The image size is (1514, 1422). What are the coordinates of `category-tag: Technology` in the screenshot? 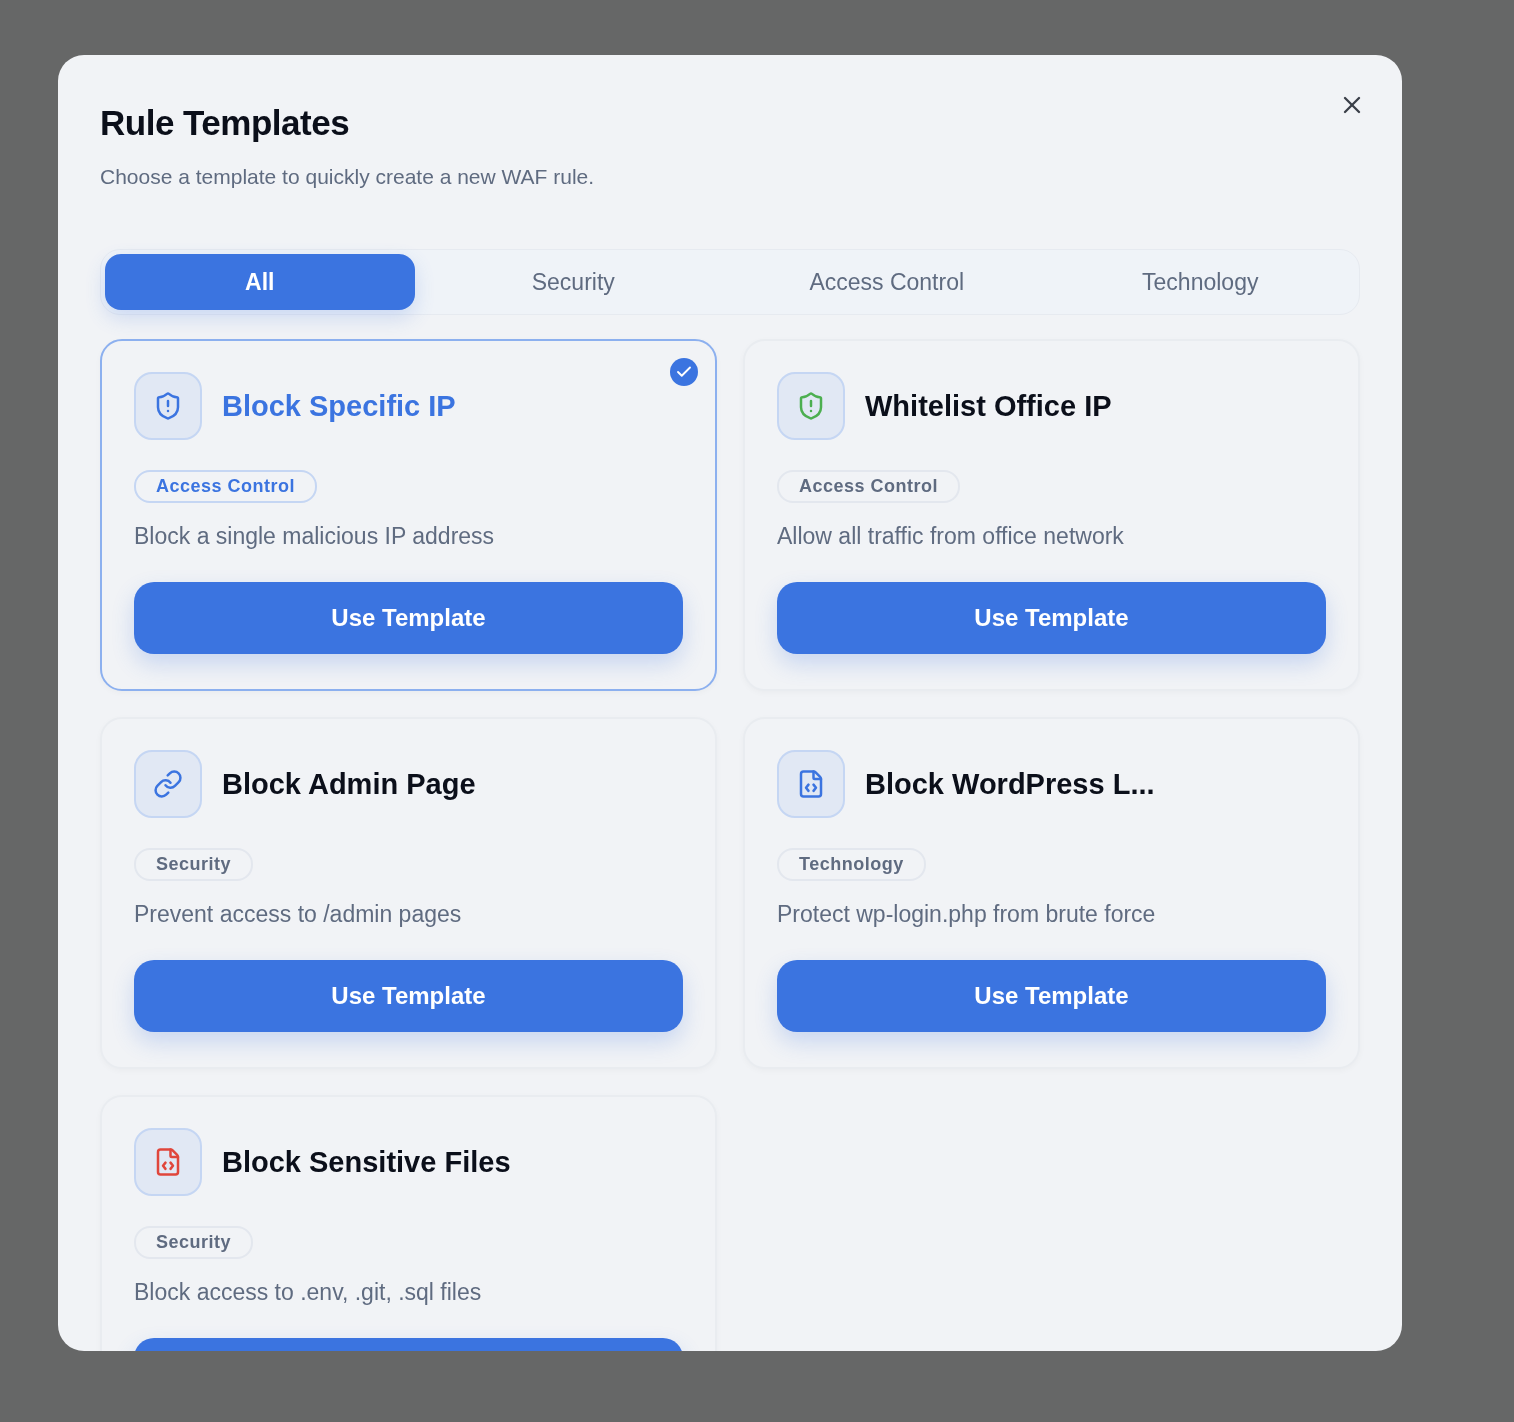 It's located at (851, 864).